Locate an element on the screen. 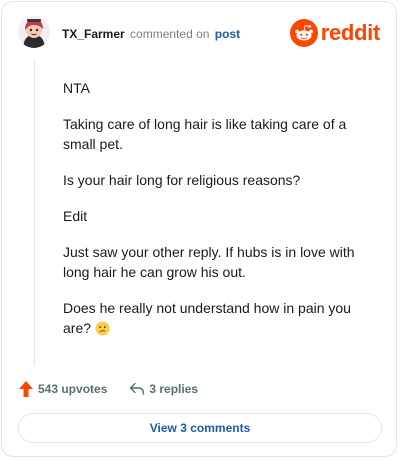 The width and height of the screenshot is (400, 460). replies-count: 3 replies is located at coordinates (174, 389).